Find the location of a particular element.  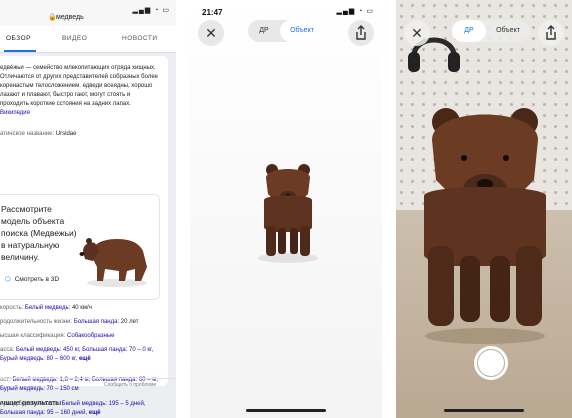

status-time: 21:47 is located at coordinates (212, 12).